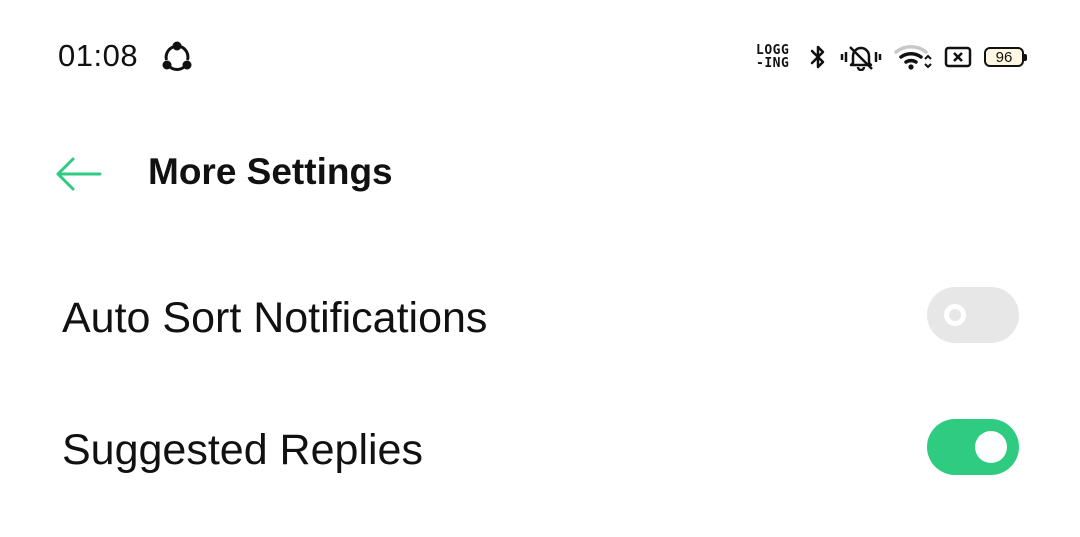 The image size is (1080, 537). Describe the element at coordinates (98, 55) in the screenshot. I see `status-time: 01:08` at that location.